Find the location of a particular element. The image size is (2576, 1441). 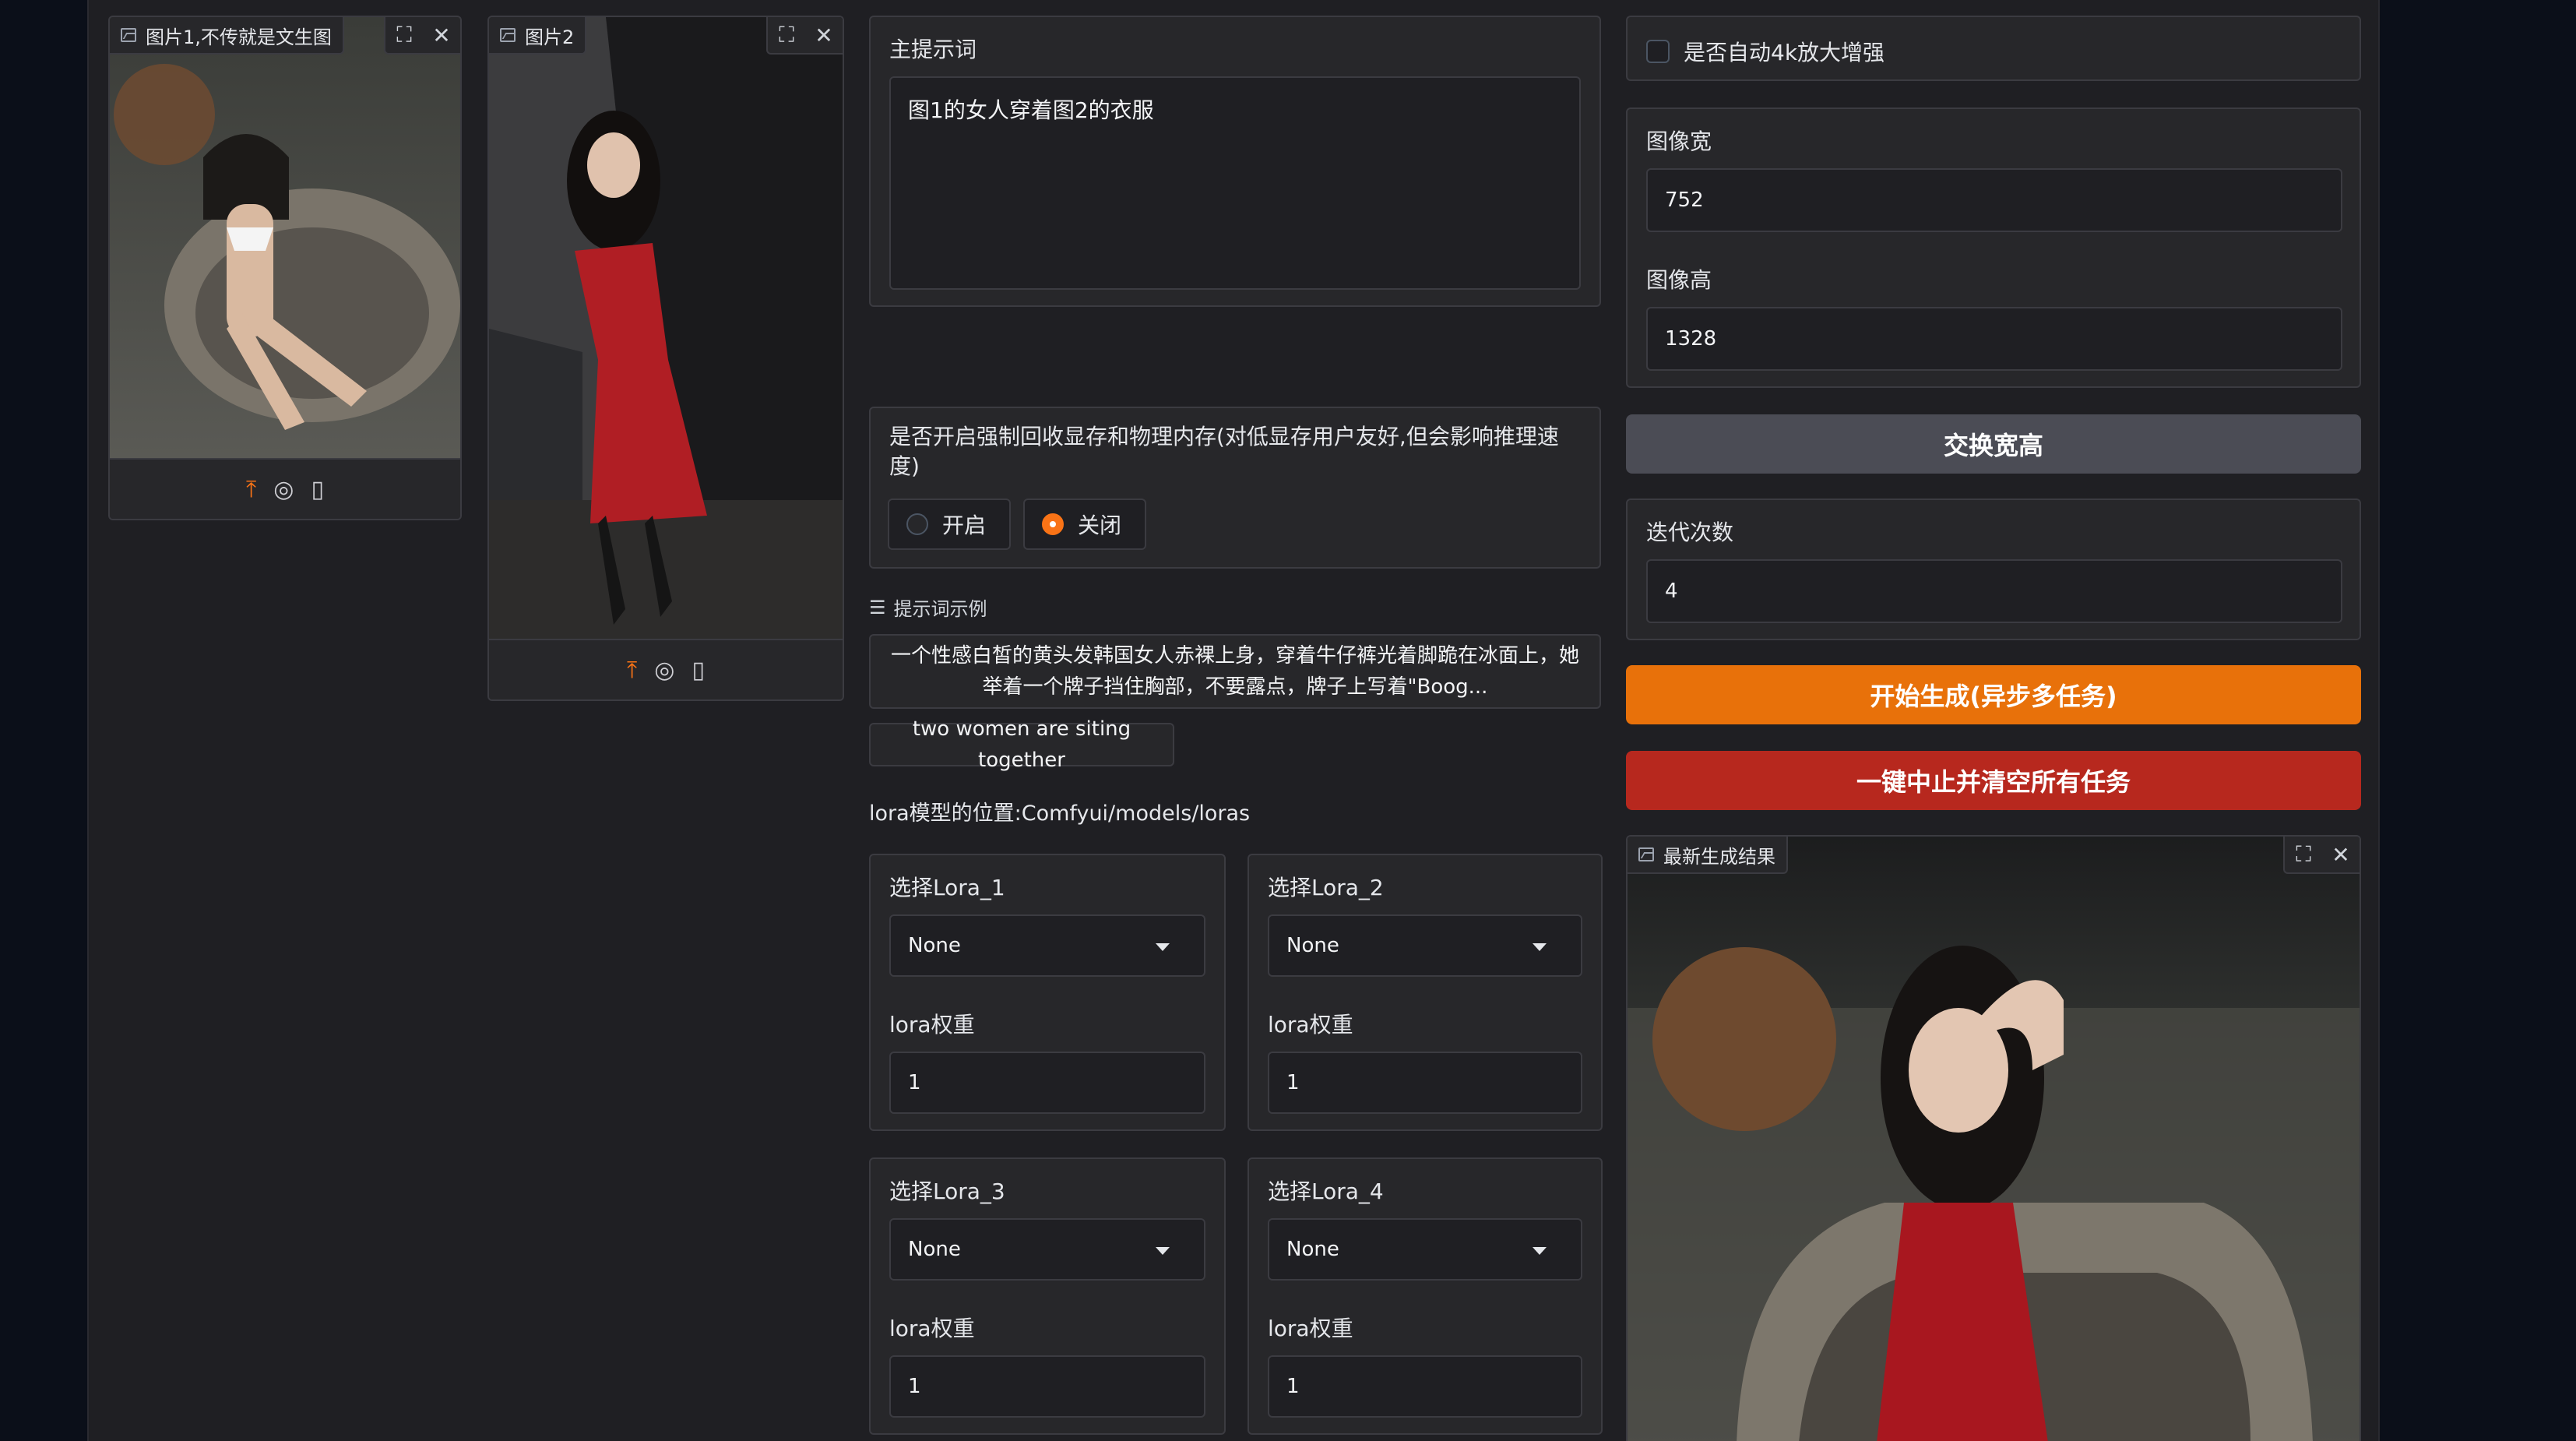

lora1-weight-input: 1 is located at coordinates (1047, 1083).